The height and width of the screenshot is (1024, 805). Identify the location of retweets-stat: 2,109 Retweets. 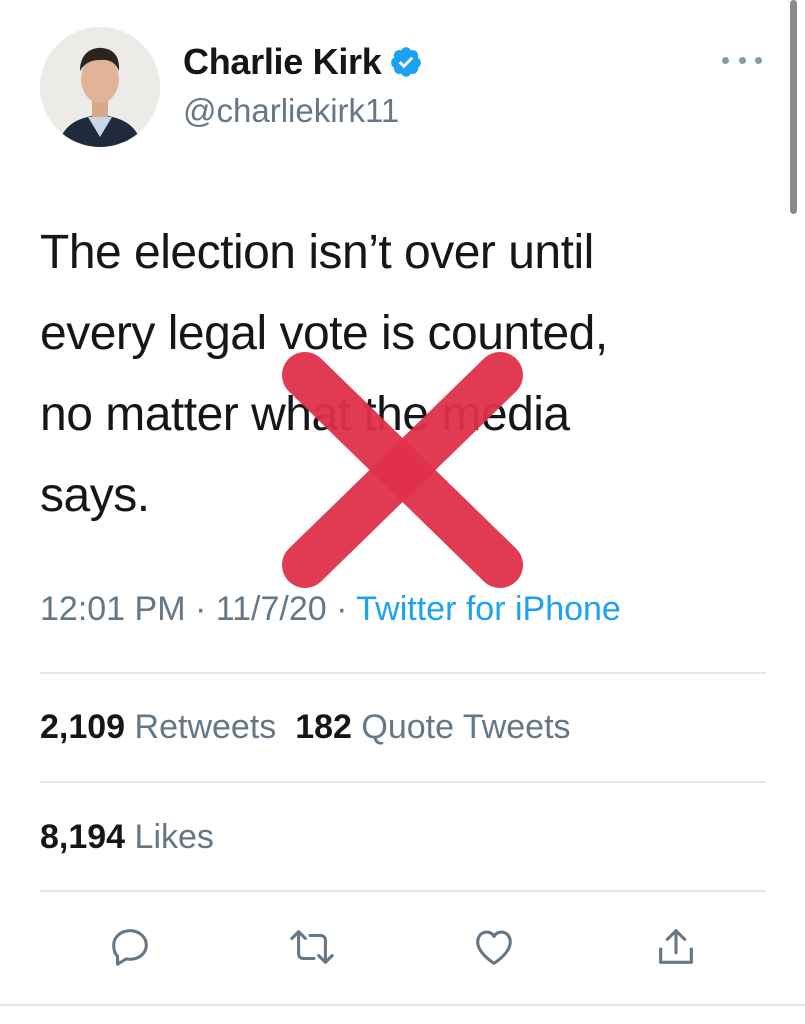
(158, 727).